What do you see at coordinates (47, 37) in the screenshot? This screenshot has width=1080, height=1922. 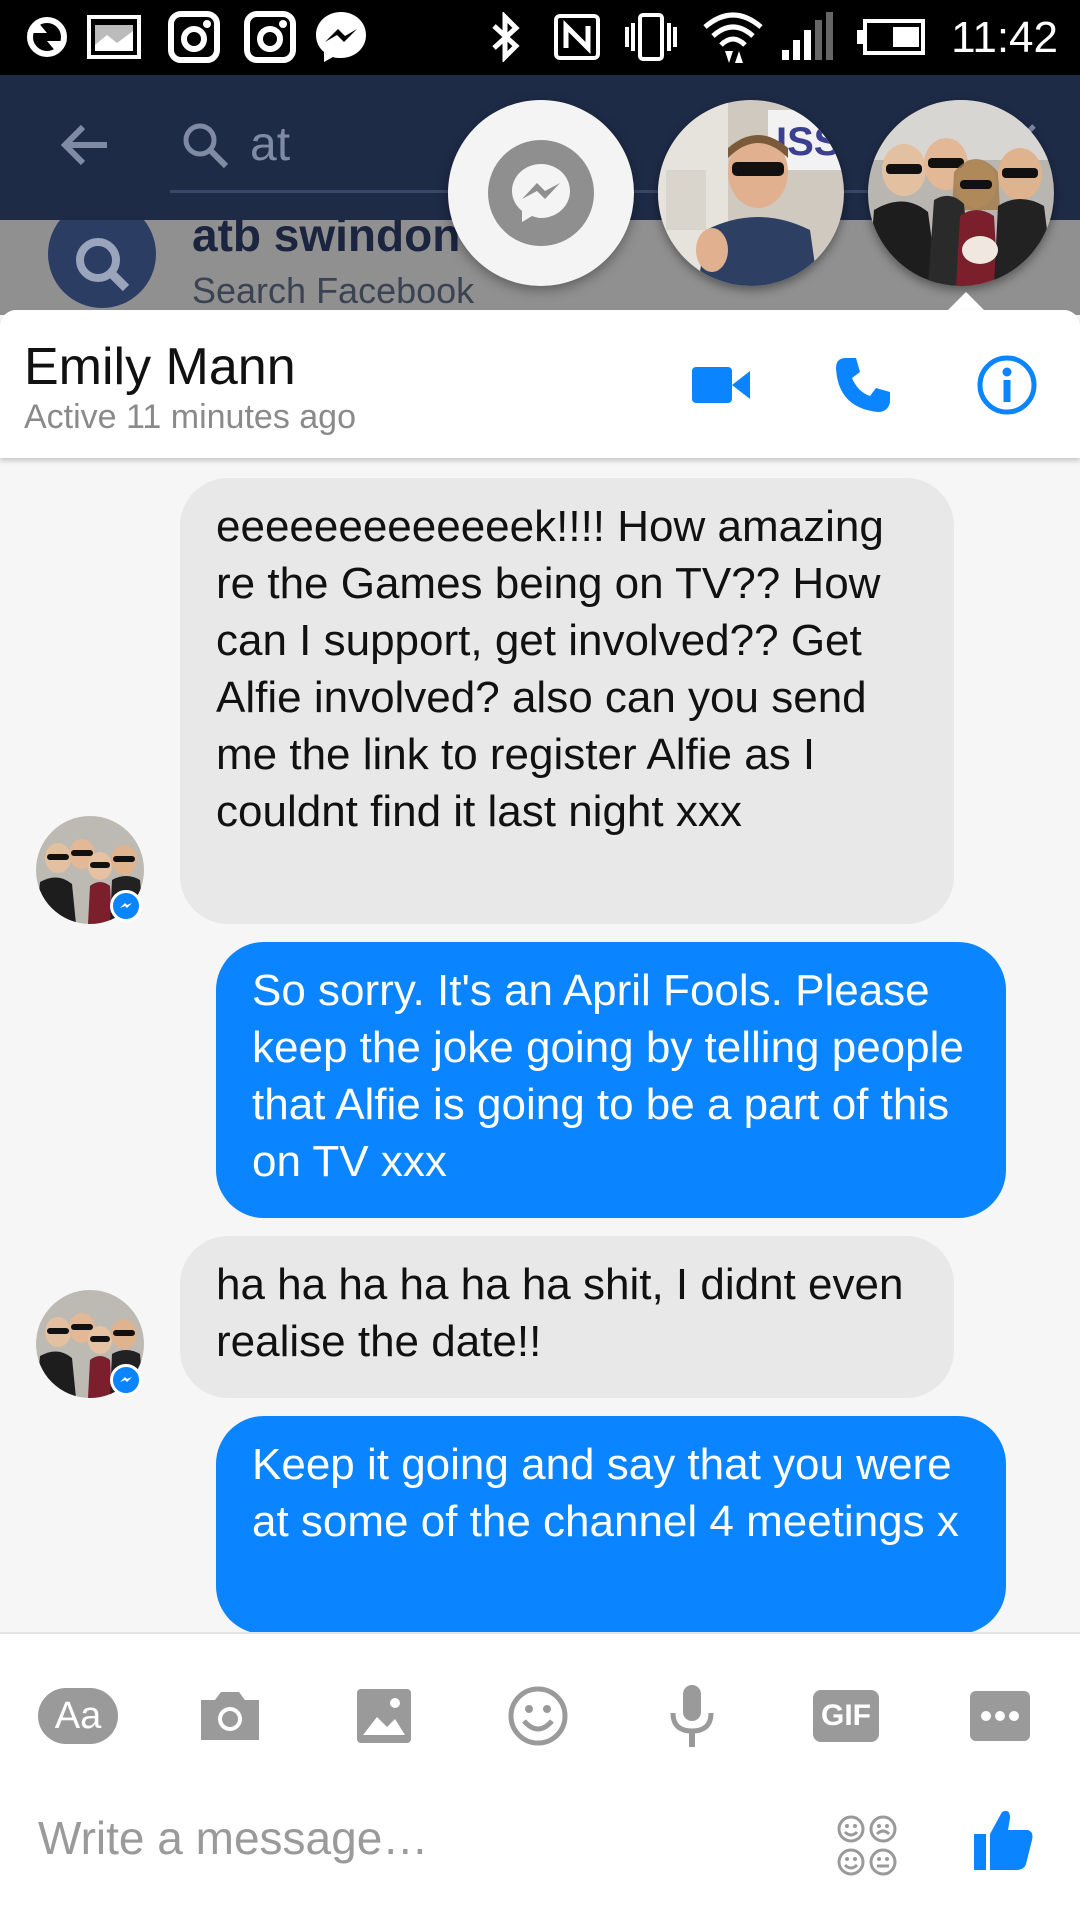 I see `sync-icon` at bounding box center [47, 37].